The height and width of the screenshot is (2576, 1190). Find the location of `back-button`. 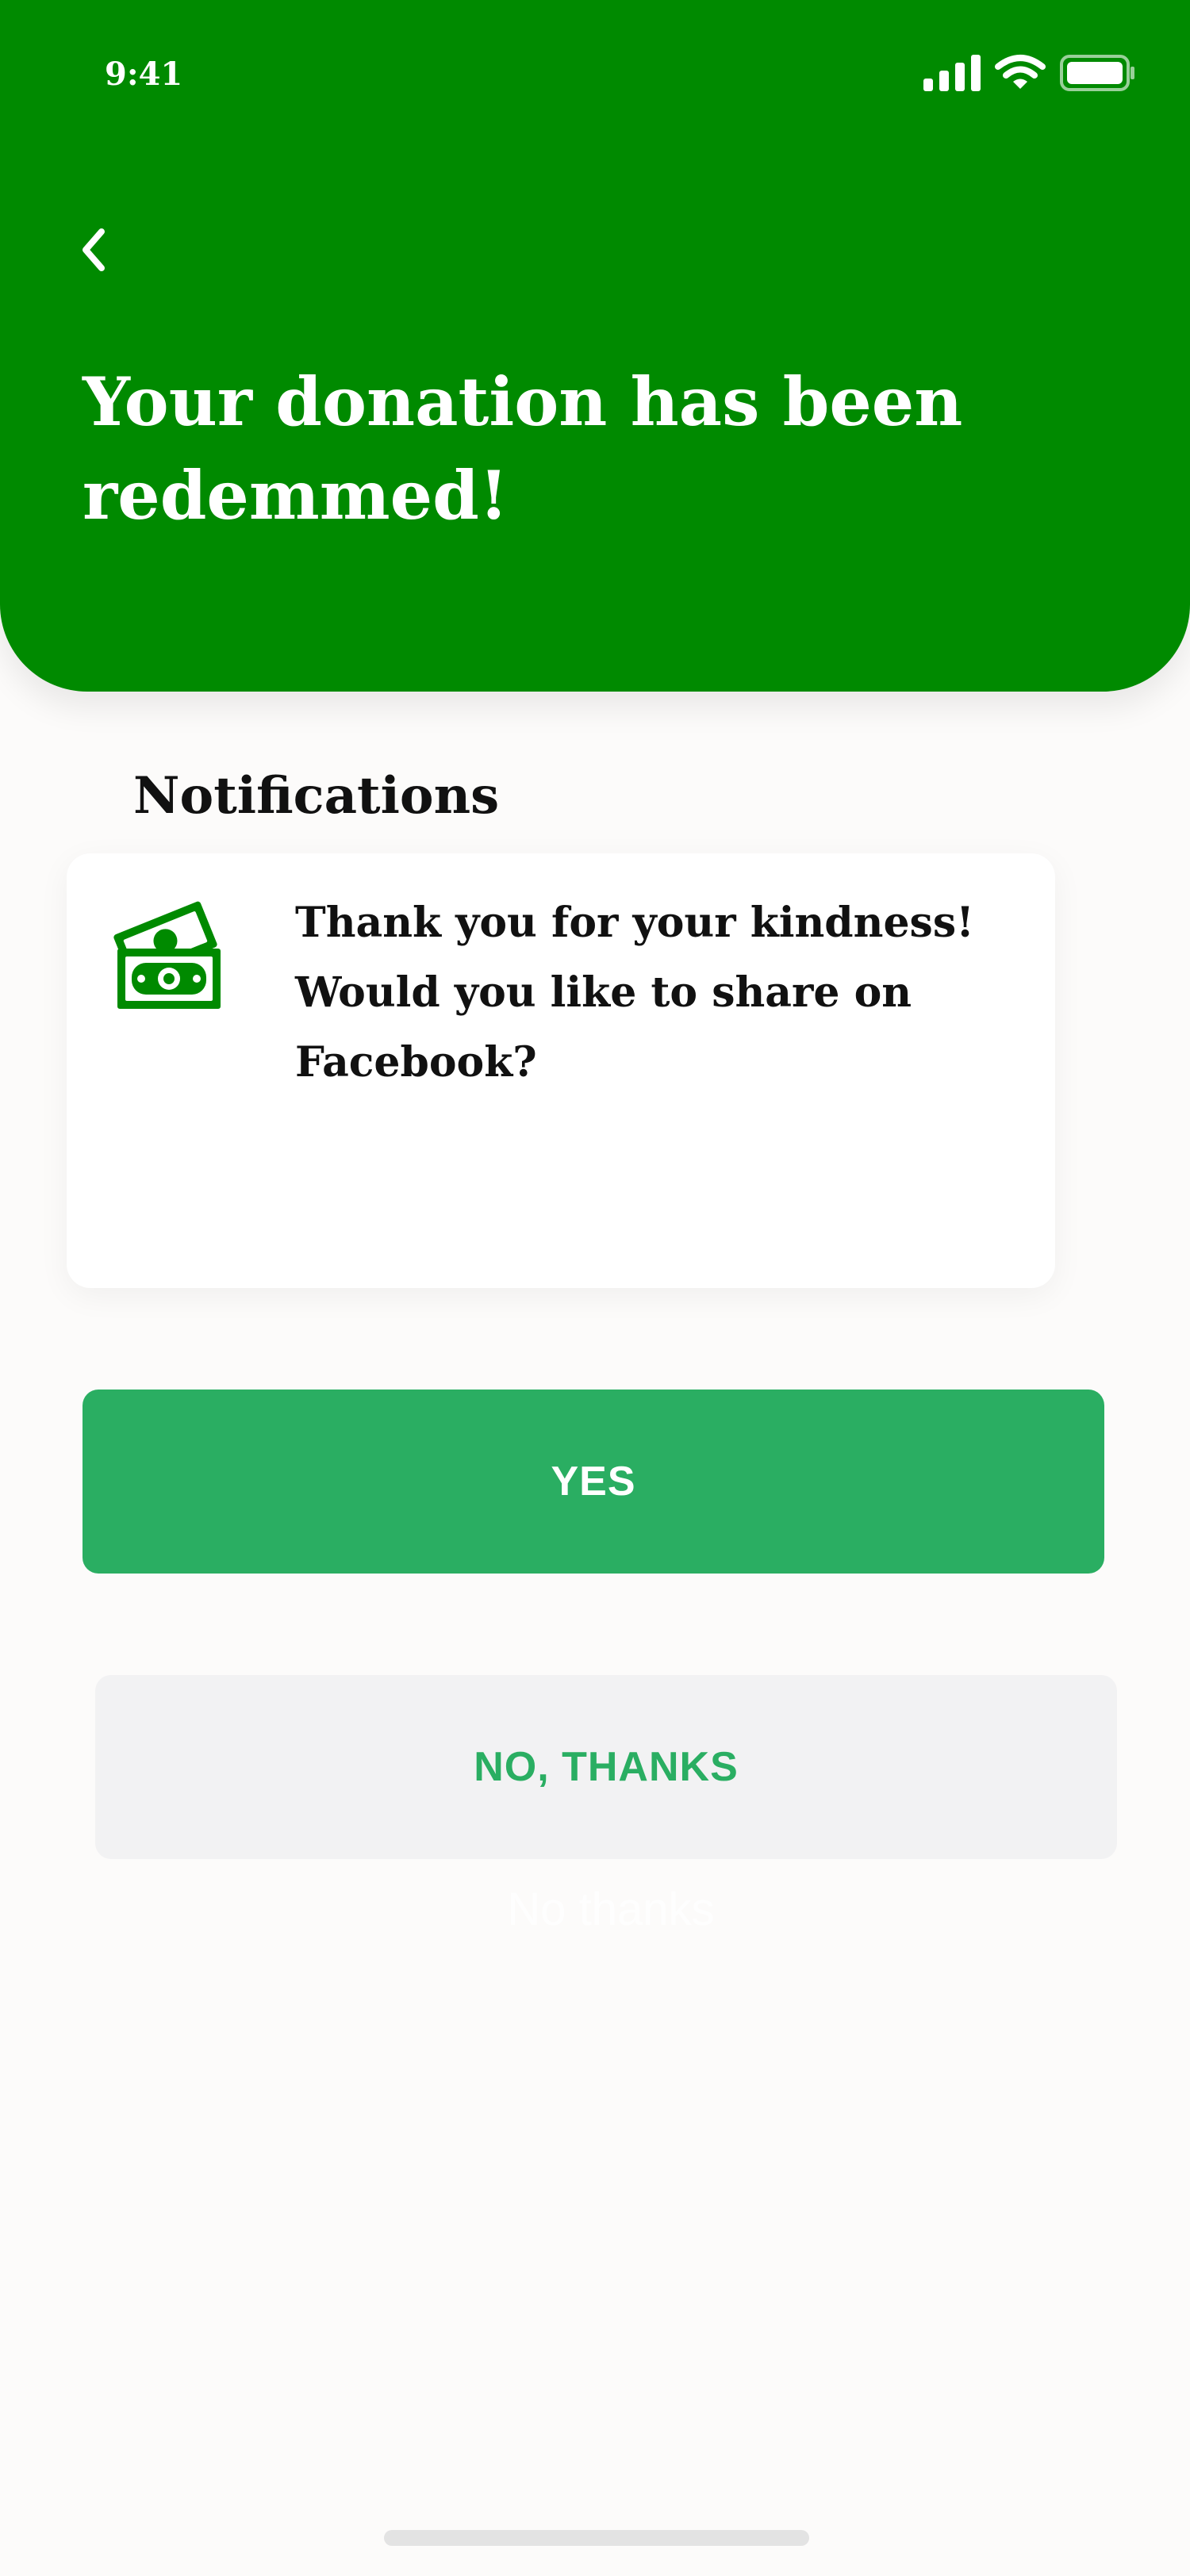

back-button is located at coordinates (95, 250).